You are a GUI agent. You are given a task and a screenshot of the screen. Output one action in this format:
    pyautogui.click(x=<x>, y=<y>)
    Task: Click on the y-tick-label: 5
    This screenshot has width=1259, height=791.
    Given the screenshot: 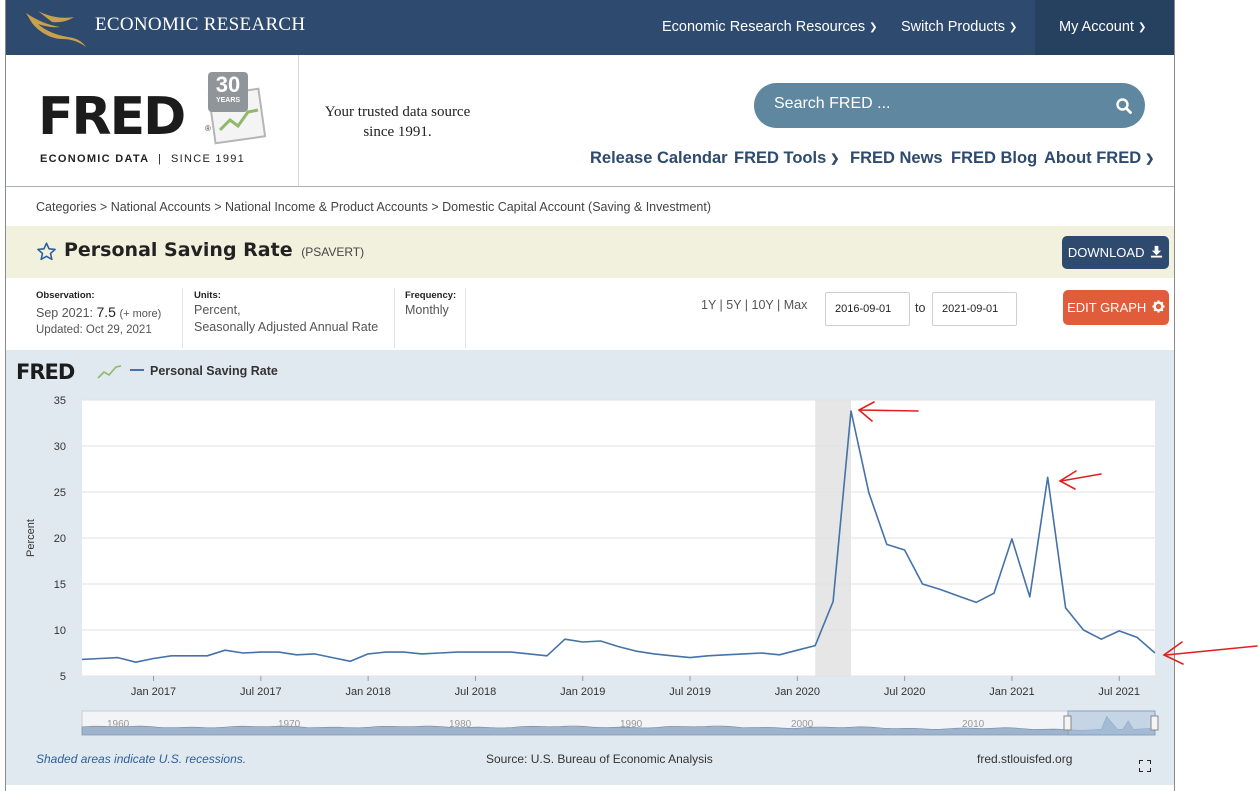 What is the action you would take?
    pyautogui.click(x=63, y=677)
    